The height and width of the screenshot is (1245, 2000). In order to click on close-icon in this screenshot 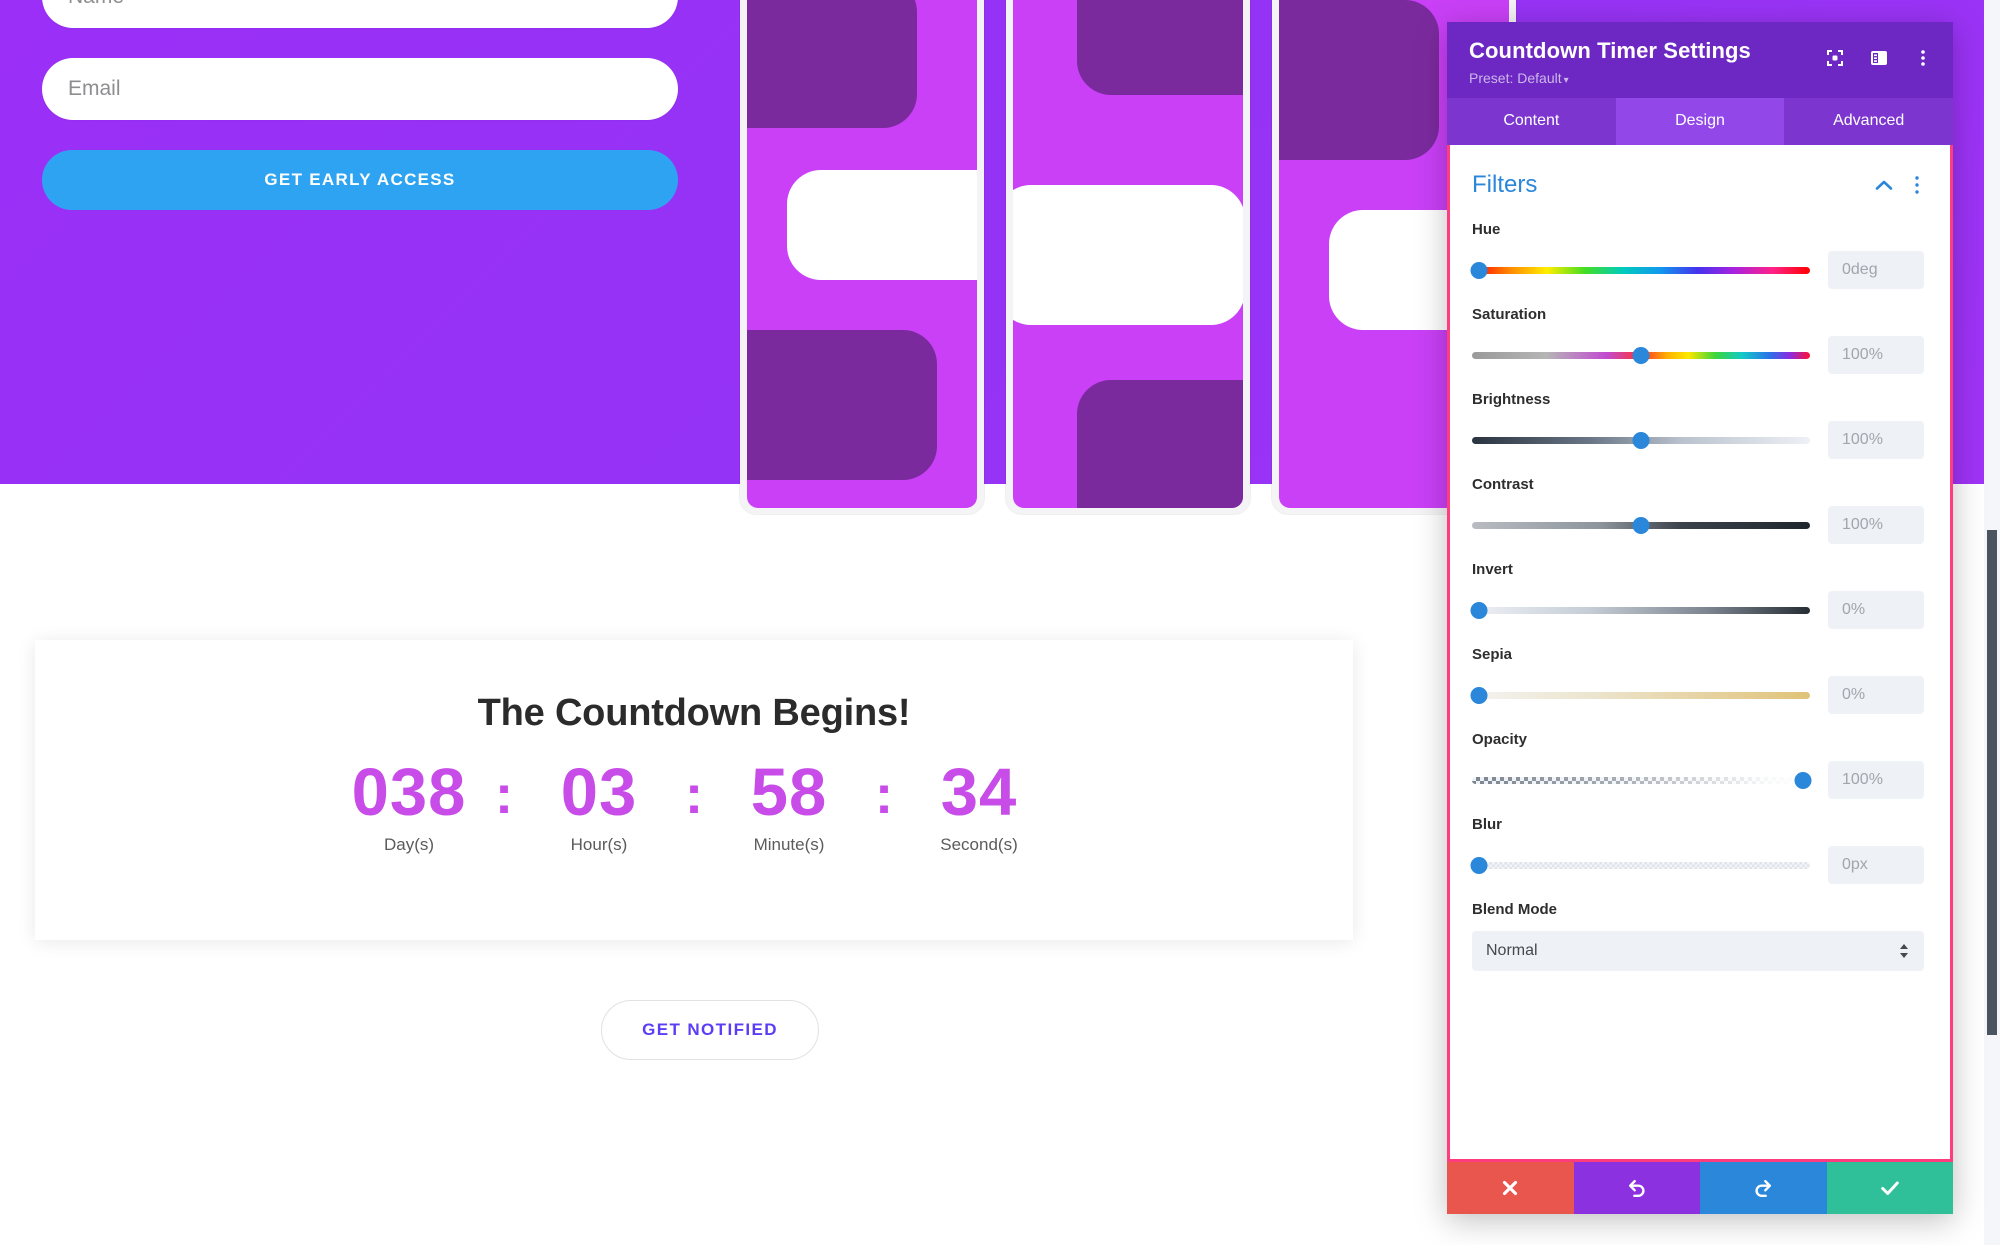, I will do `click(1510, 1188)`.